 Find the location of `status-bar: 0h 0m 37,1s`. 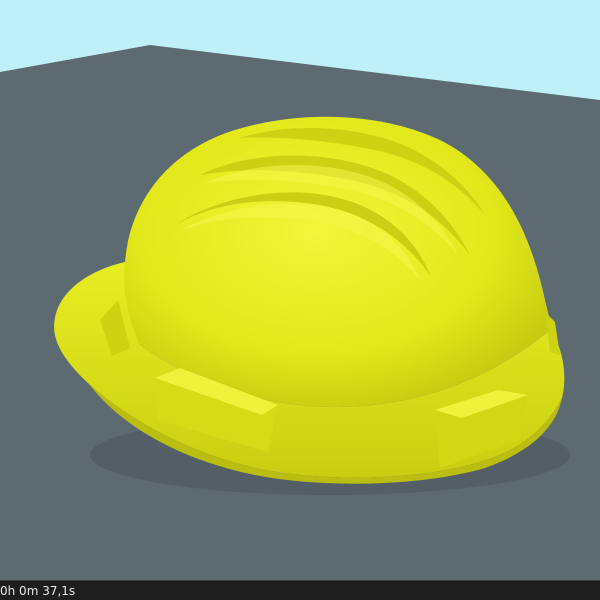

status-bar: 0h 0m 37,1s is located at coordinates (300, 590).